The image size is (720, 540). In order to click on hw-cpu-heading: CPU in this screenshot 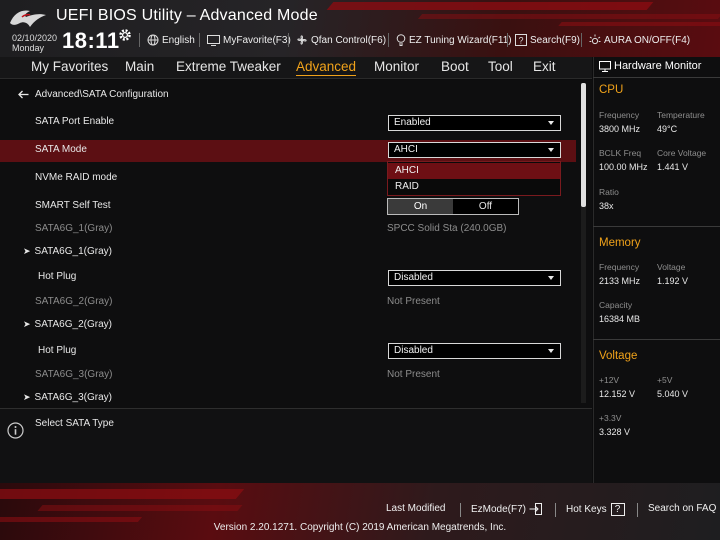, I will do `click(611, 90)`.